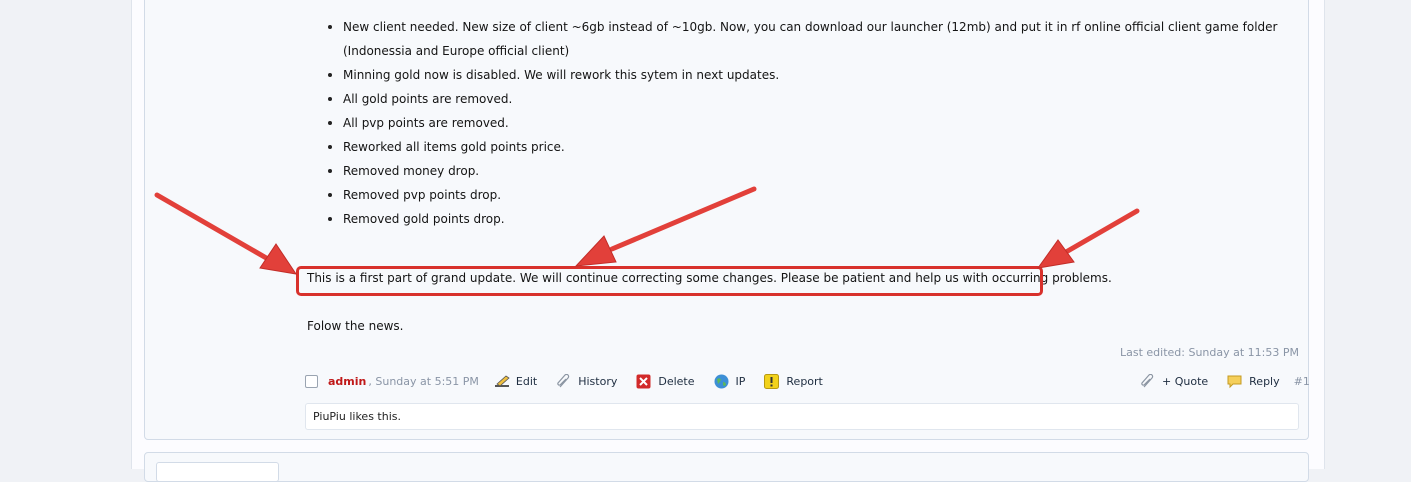 Image resolution: width=1411 pixels, height=482 pixels. What do you see at coordinates (665, 226) in the screenshot?
I see `annotation-arrow-center` at bounding box center [665, 226].